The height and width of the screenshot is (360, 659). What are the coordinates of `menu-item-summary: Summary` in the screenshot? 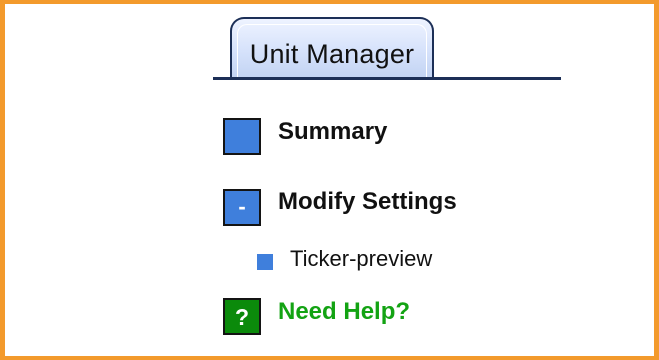 It's located at (318, 135).